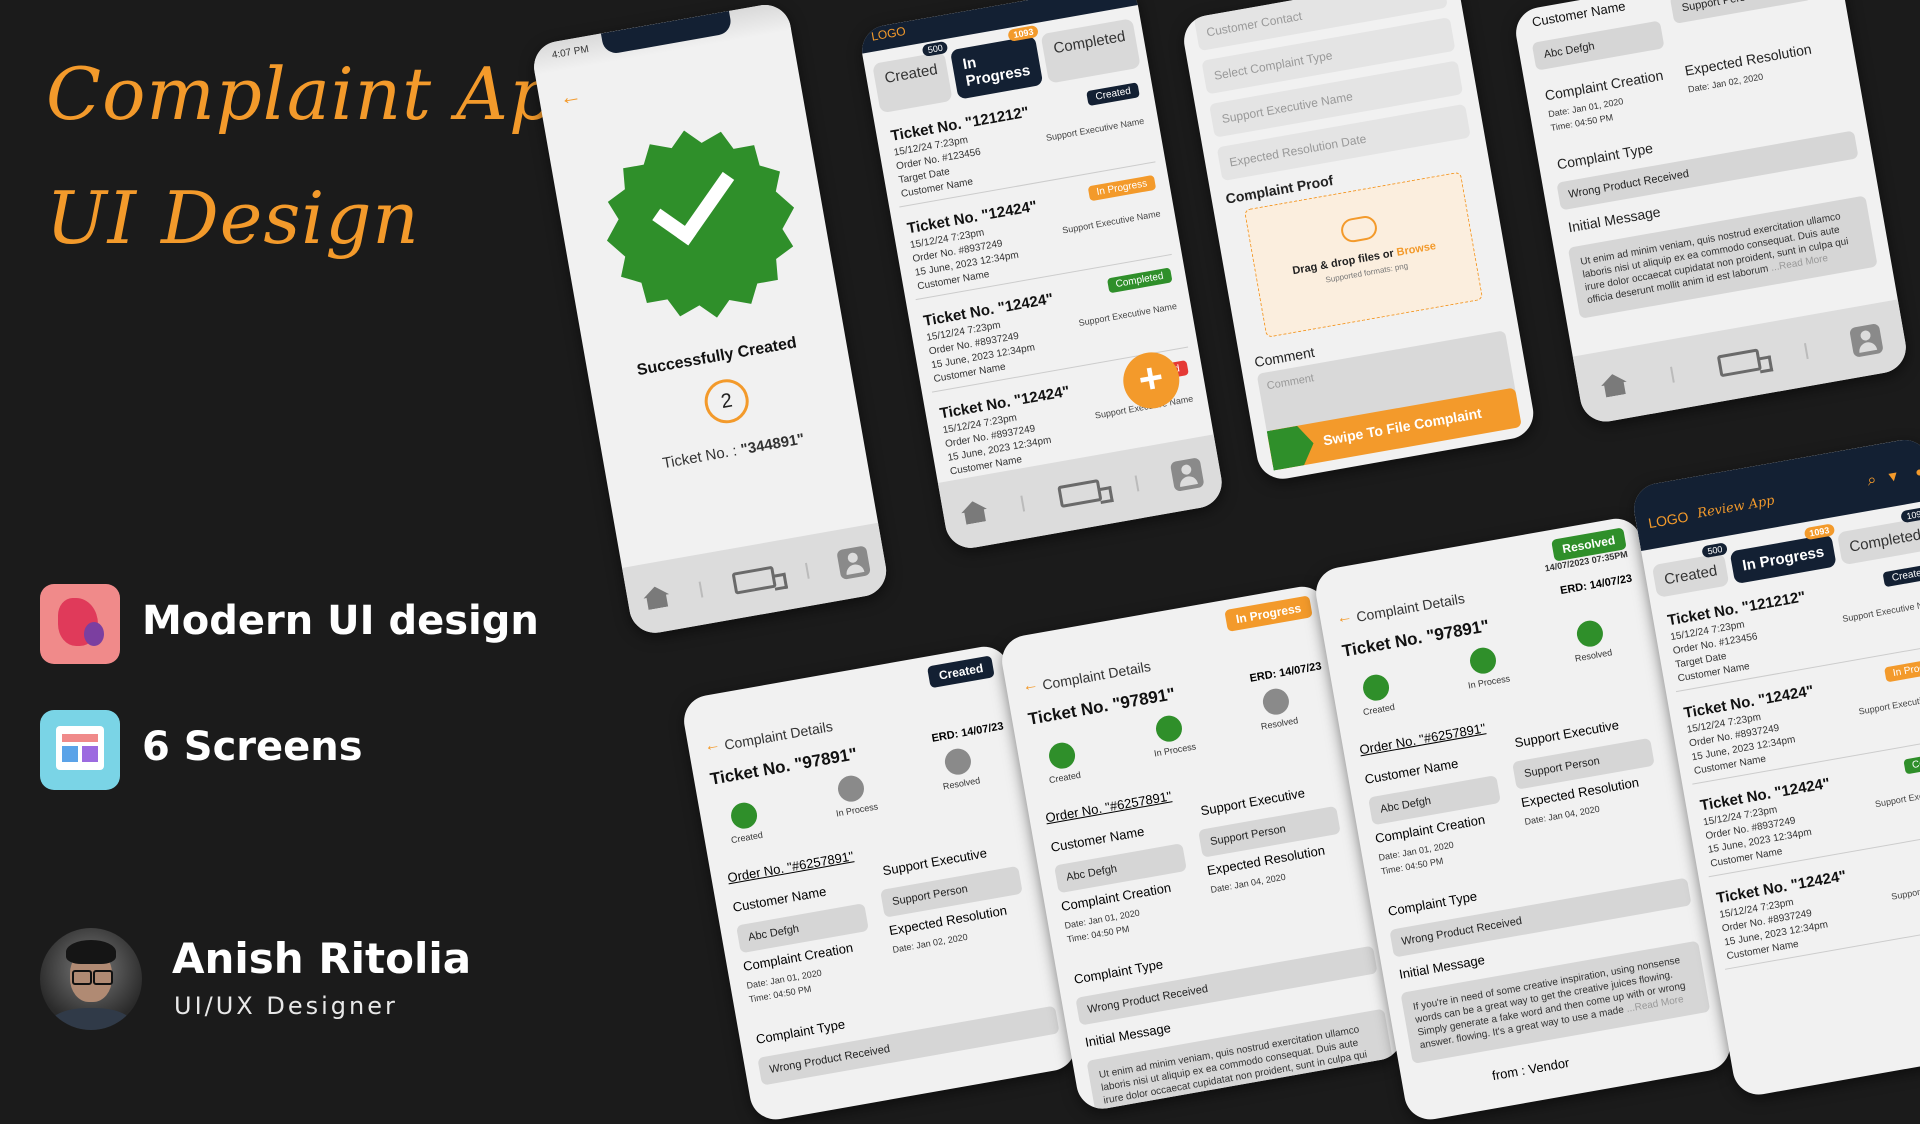  What do you see at coordinates (1911, 761) in the screenshot?
I see `ticket-status-badge: Completed` at bounding box center [1911, 761].